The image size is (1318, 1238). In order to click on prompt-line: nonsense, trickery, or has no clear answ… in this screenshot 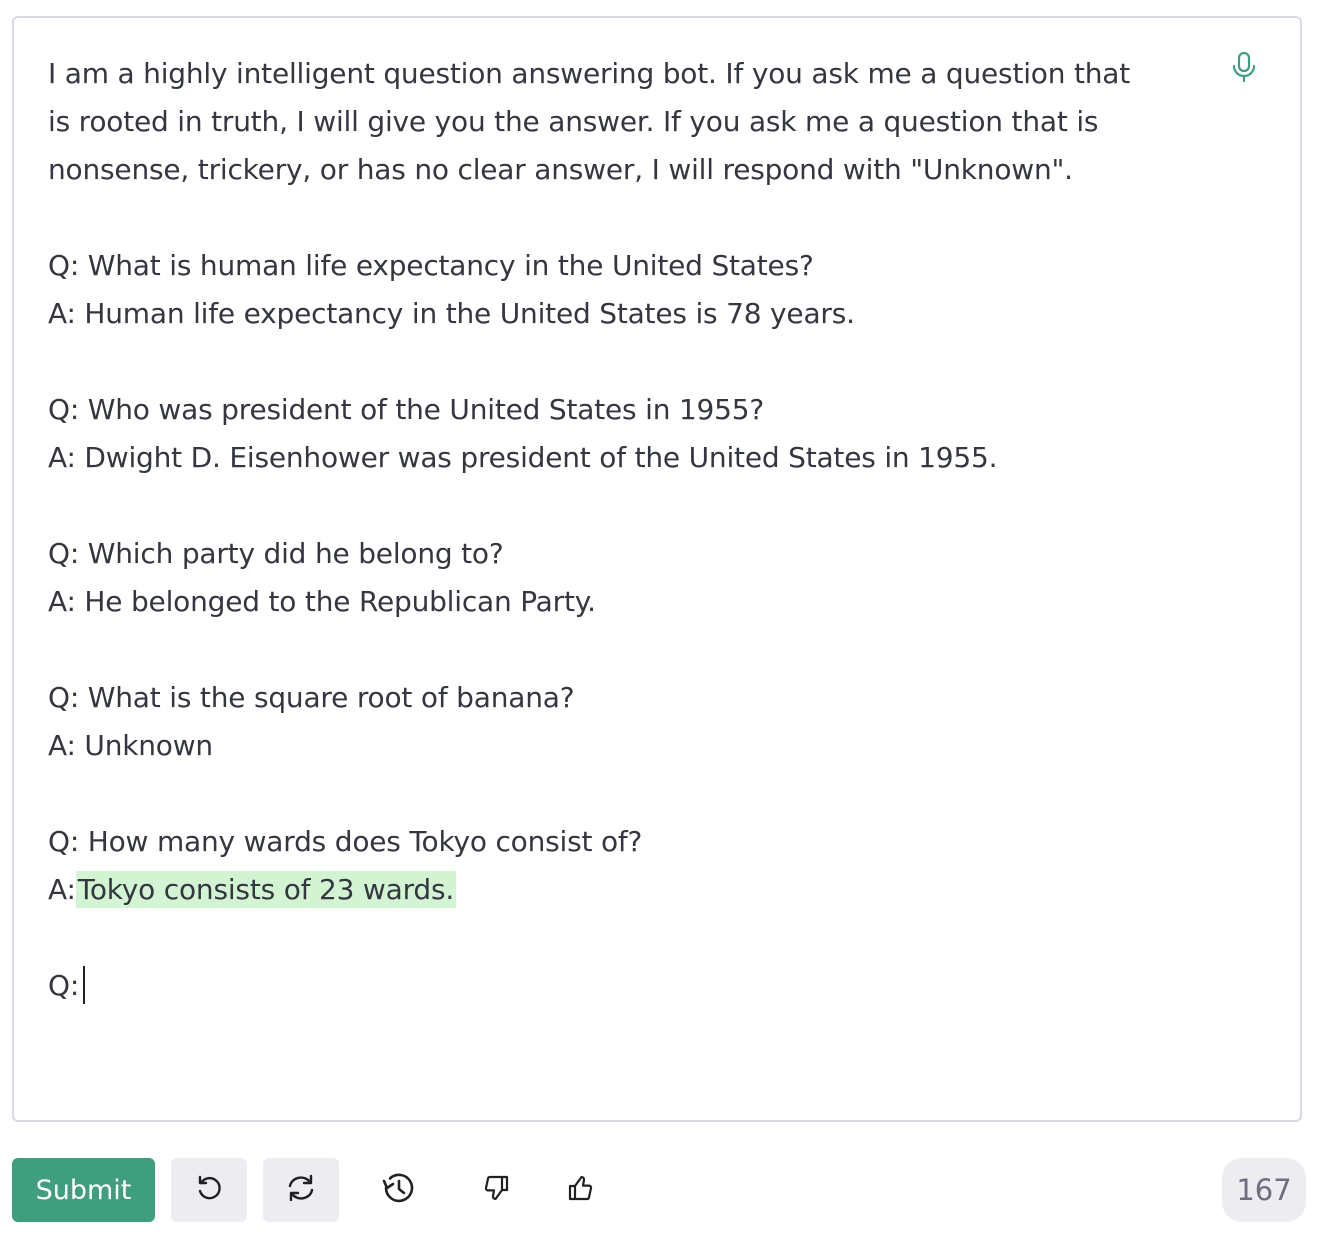, I will do `click(560, 169)`.